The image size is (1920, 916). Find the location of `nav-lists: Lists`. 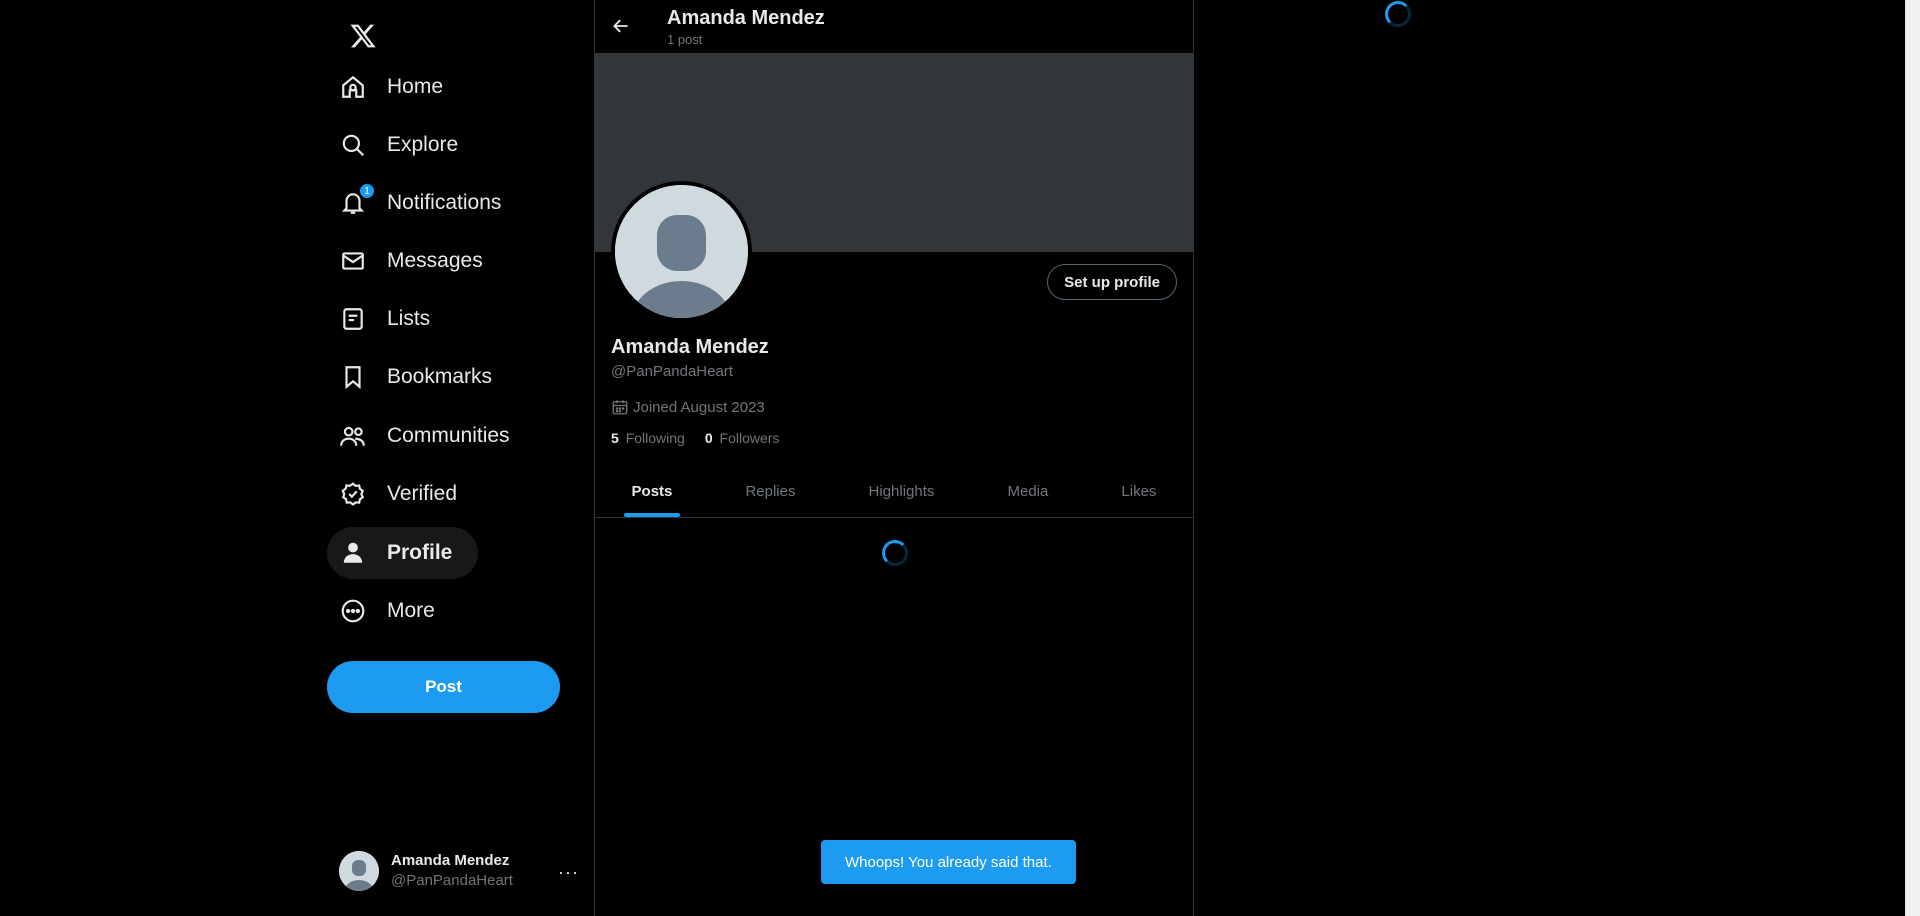

nav-lists: Lists is located at coordinates (391, 319).